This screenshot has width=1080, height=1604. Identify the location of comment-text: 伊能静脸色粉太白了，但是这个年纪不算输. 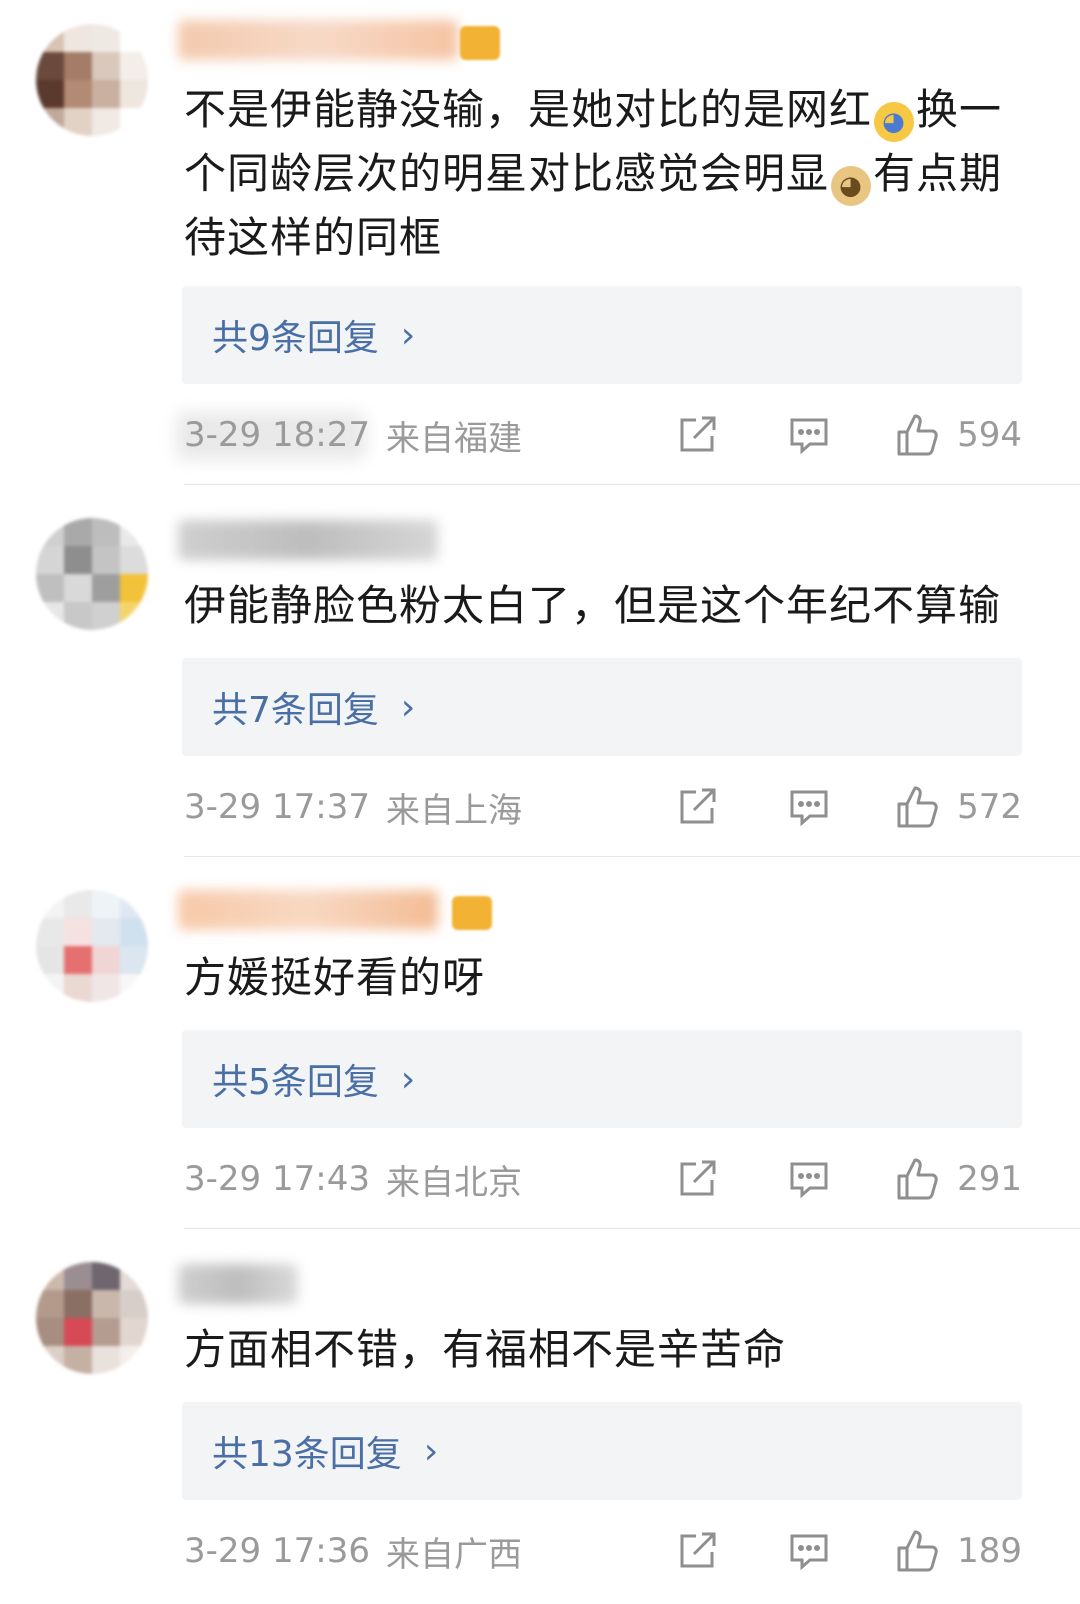
(593, 605).